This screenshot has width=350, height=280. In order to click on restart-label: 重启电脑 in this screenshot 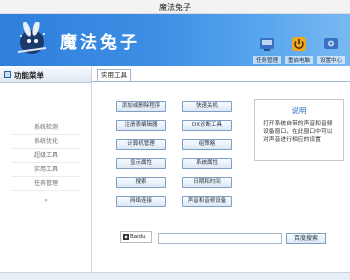, I will do `click(299, 60)`.